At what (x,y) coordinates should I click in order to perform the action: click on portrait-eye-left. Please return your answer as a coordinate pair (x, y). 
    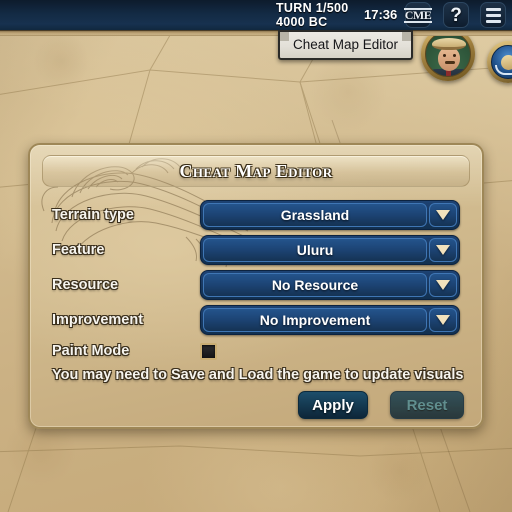
    Looking at the image, I should click on (444, 55).